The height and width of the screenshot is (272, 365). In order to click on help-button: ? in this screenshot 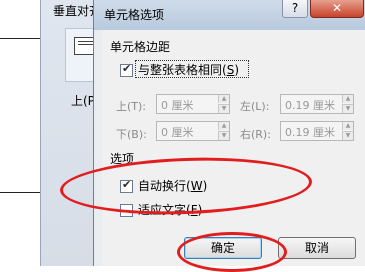, I will do `click(295, 9)`.